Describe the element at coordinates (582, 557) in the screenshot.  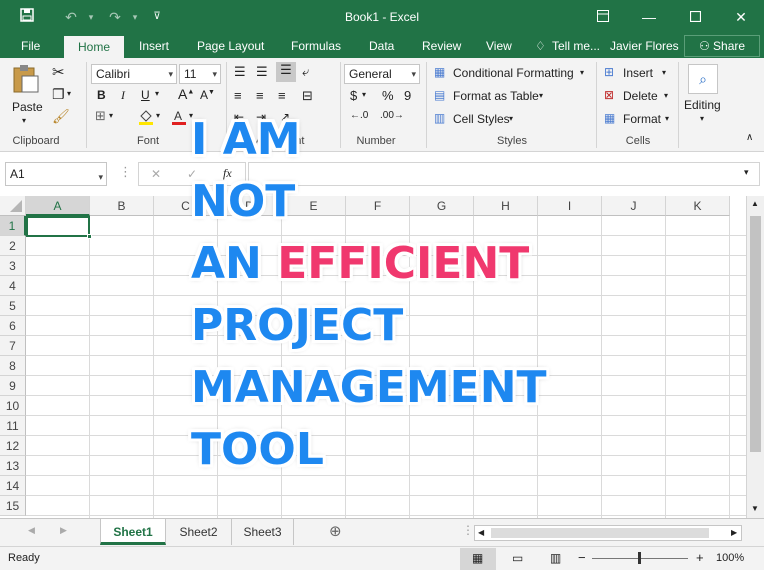
I see `zoom-out-icon: −` at that location.